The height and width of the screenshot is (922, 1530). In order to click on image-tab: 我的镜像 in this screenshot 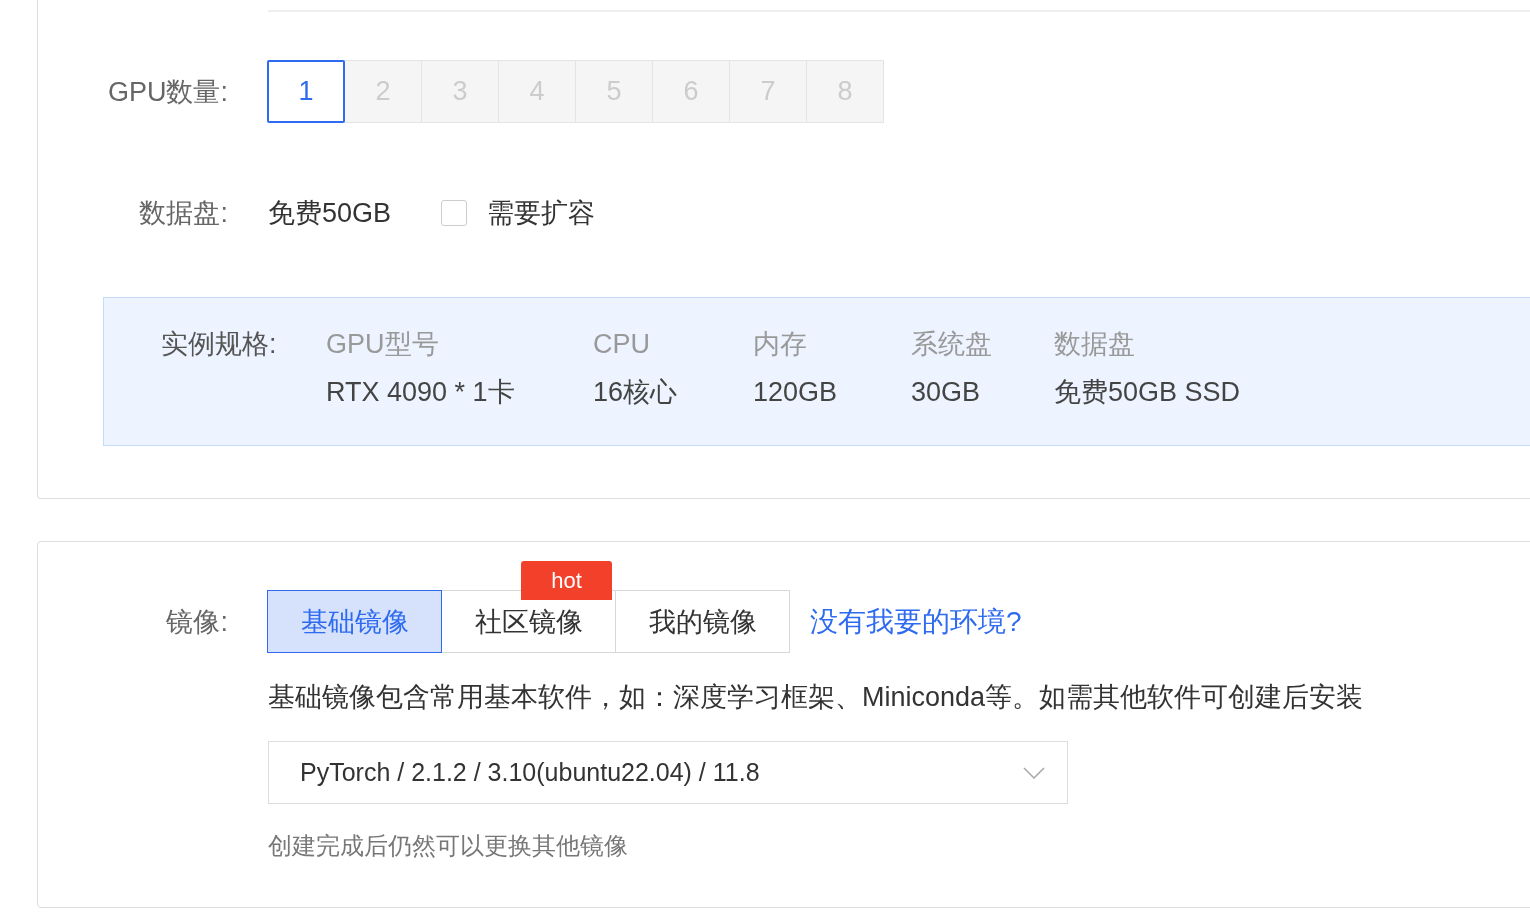, I will do `click(702, 621)`.